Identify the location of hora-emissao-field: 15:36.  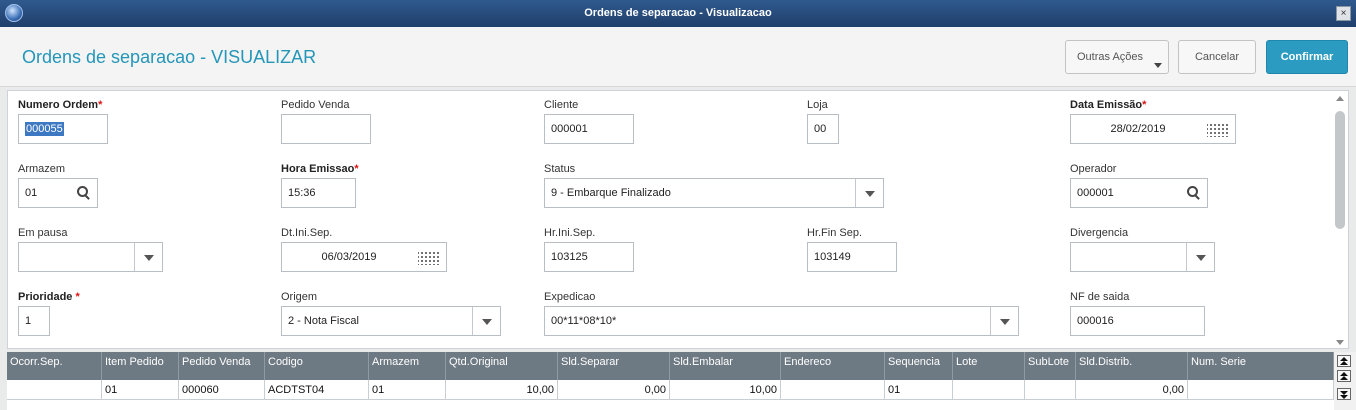
(318, 193).